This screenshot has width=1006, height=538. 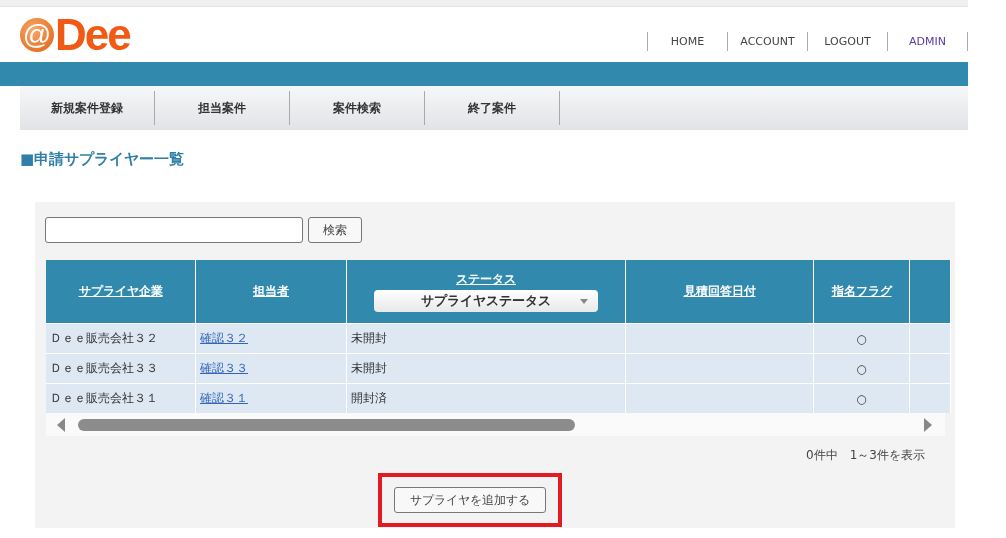 I want to click on table-cell: 開封済, so click(x=486, y=398).